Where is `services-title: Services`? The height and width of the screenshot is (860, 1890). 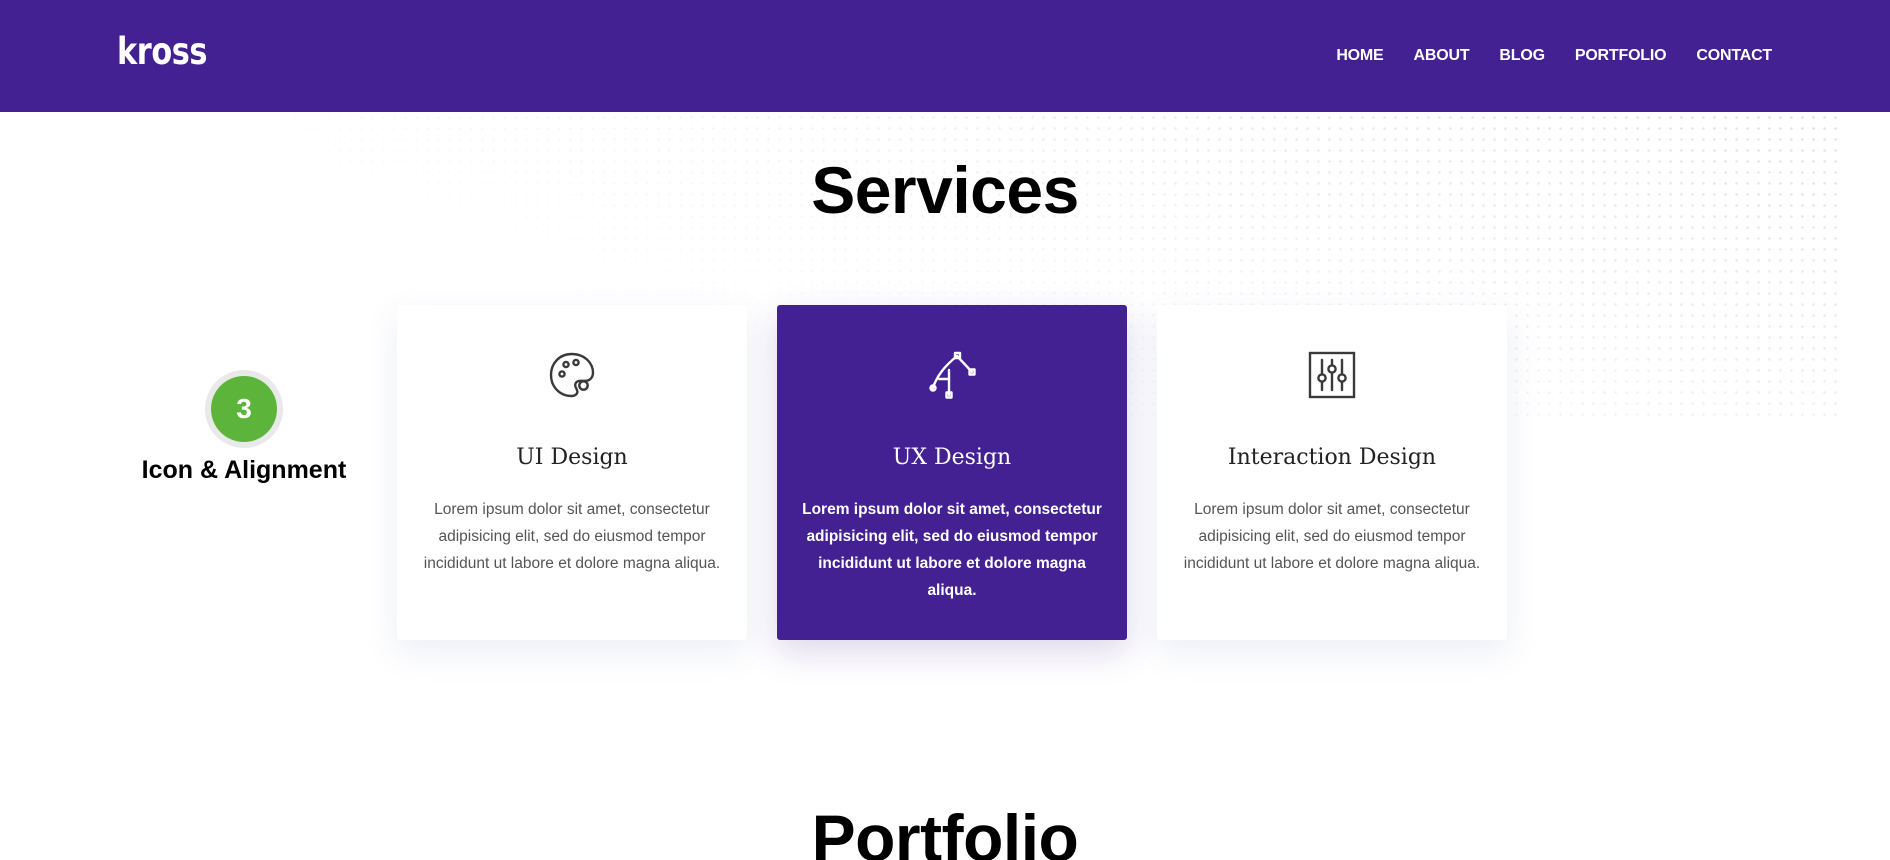 services-title: Services is located at coordinates (945, 190).